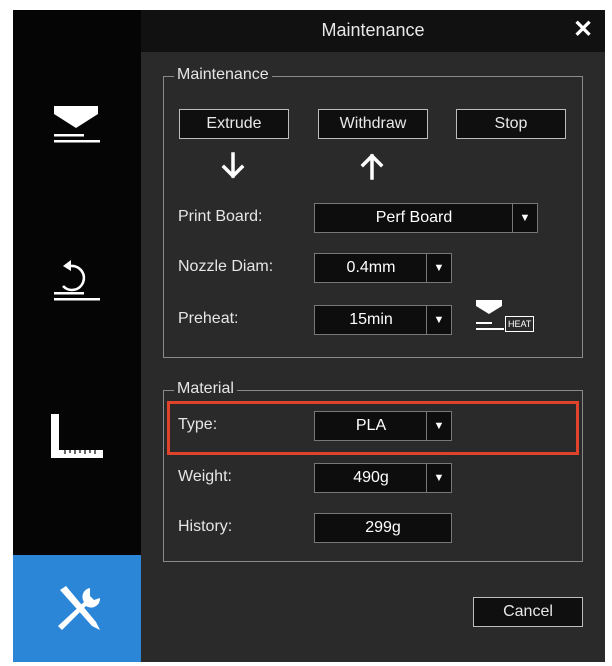 The width and height of the screenshot is (612, 666). Describe the element at coordinates (528, 612) in the screenshot. I see `cancel-button: Cancel` at that location.